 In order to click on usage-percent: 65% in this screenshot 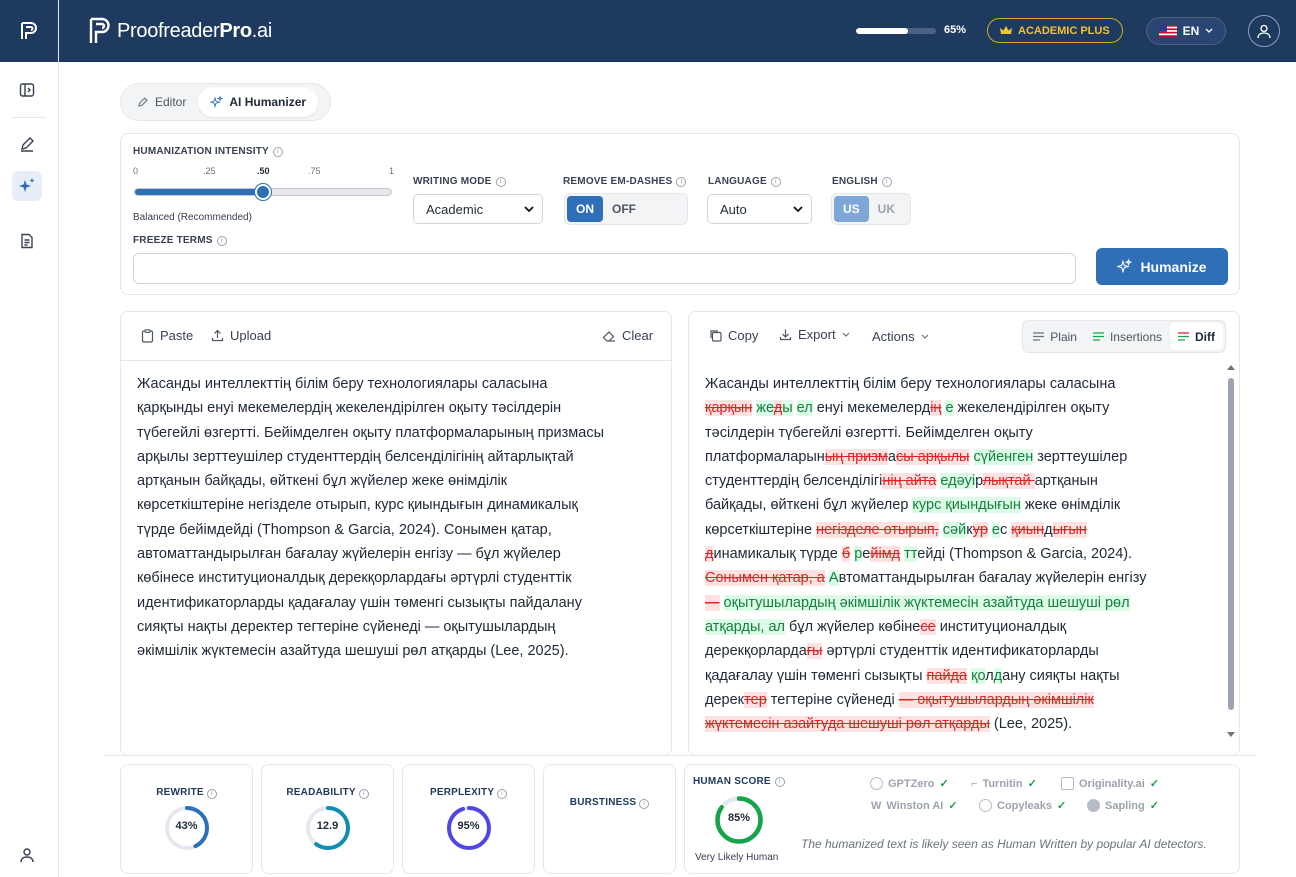, I will do `click(955, 30)`.